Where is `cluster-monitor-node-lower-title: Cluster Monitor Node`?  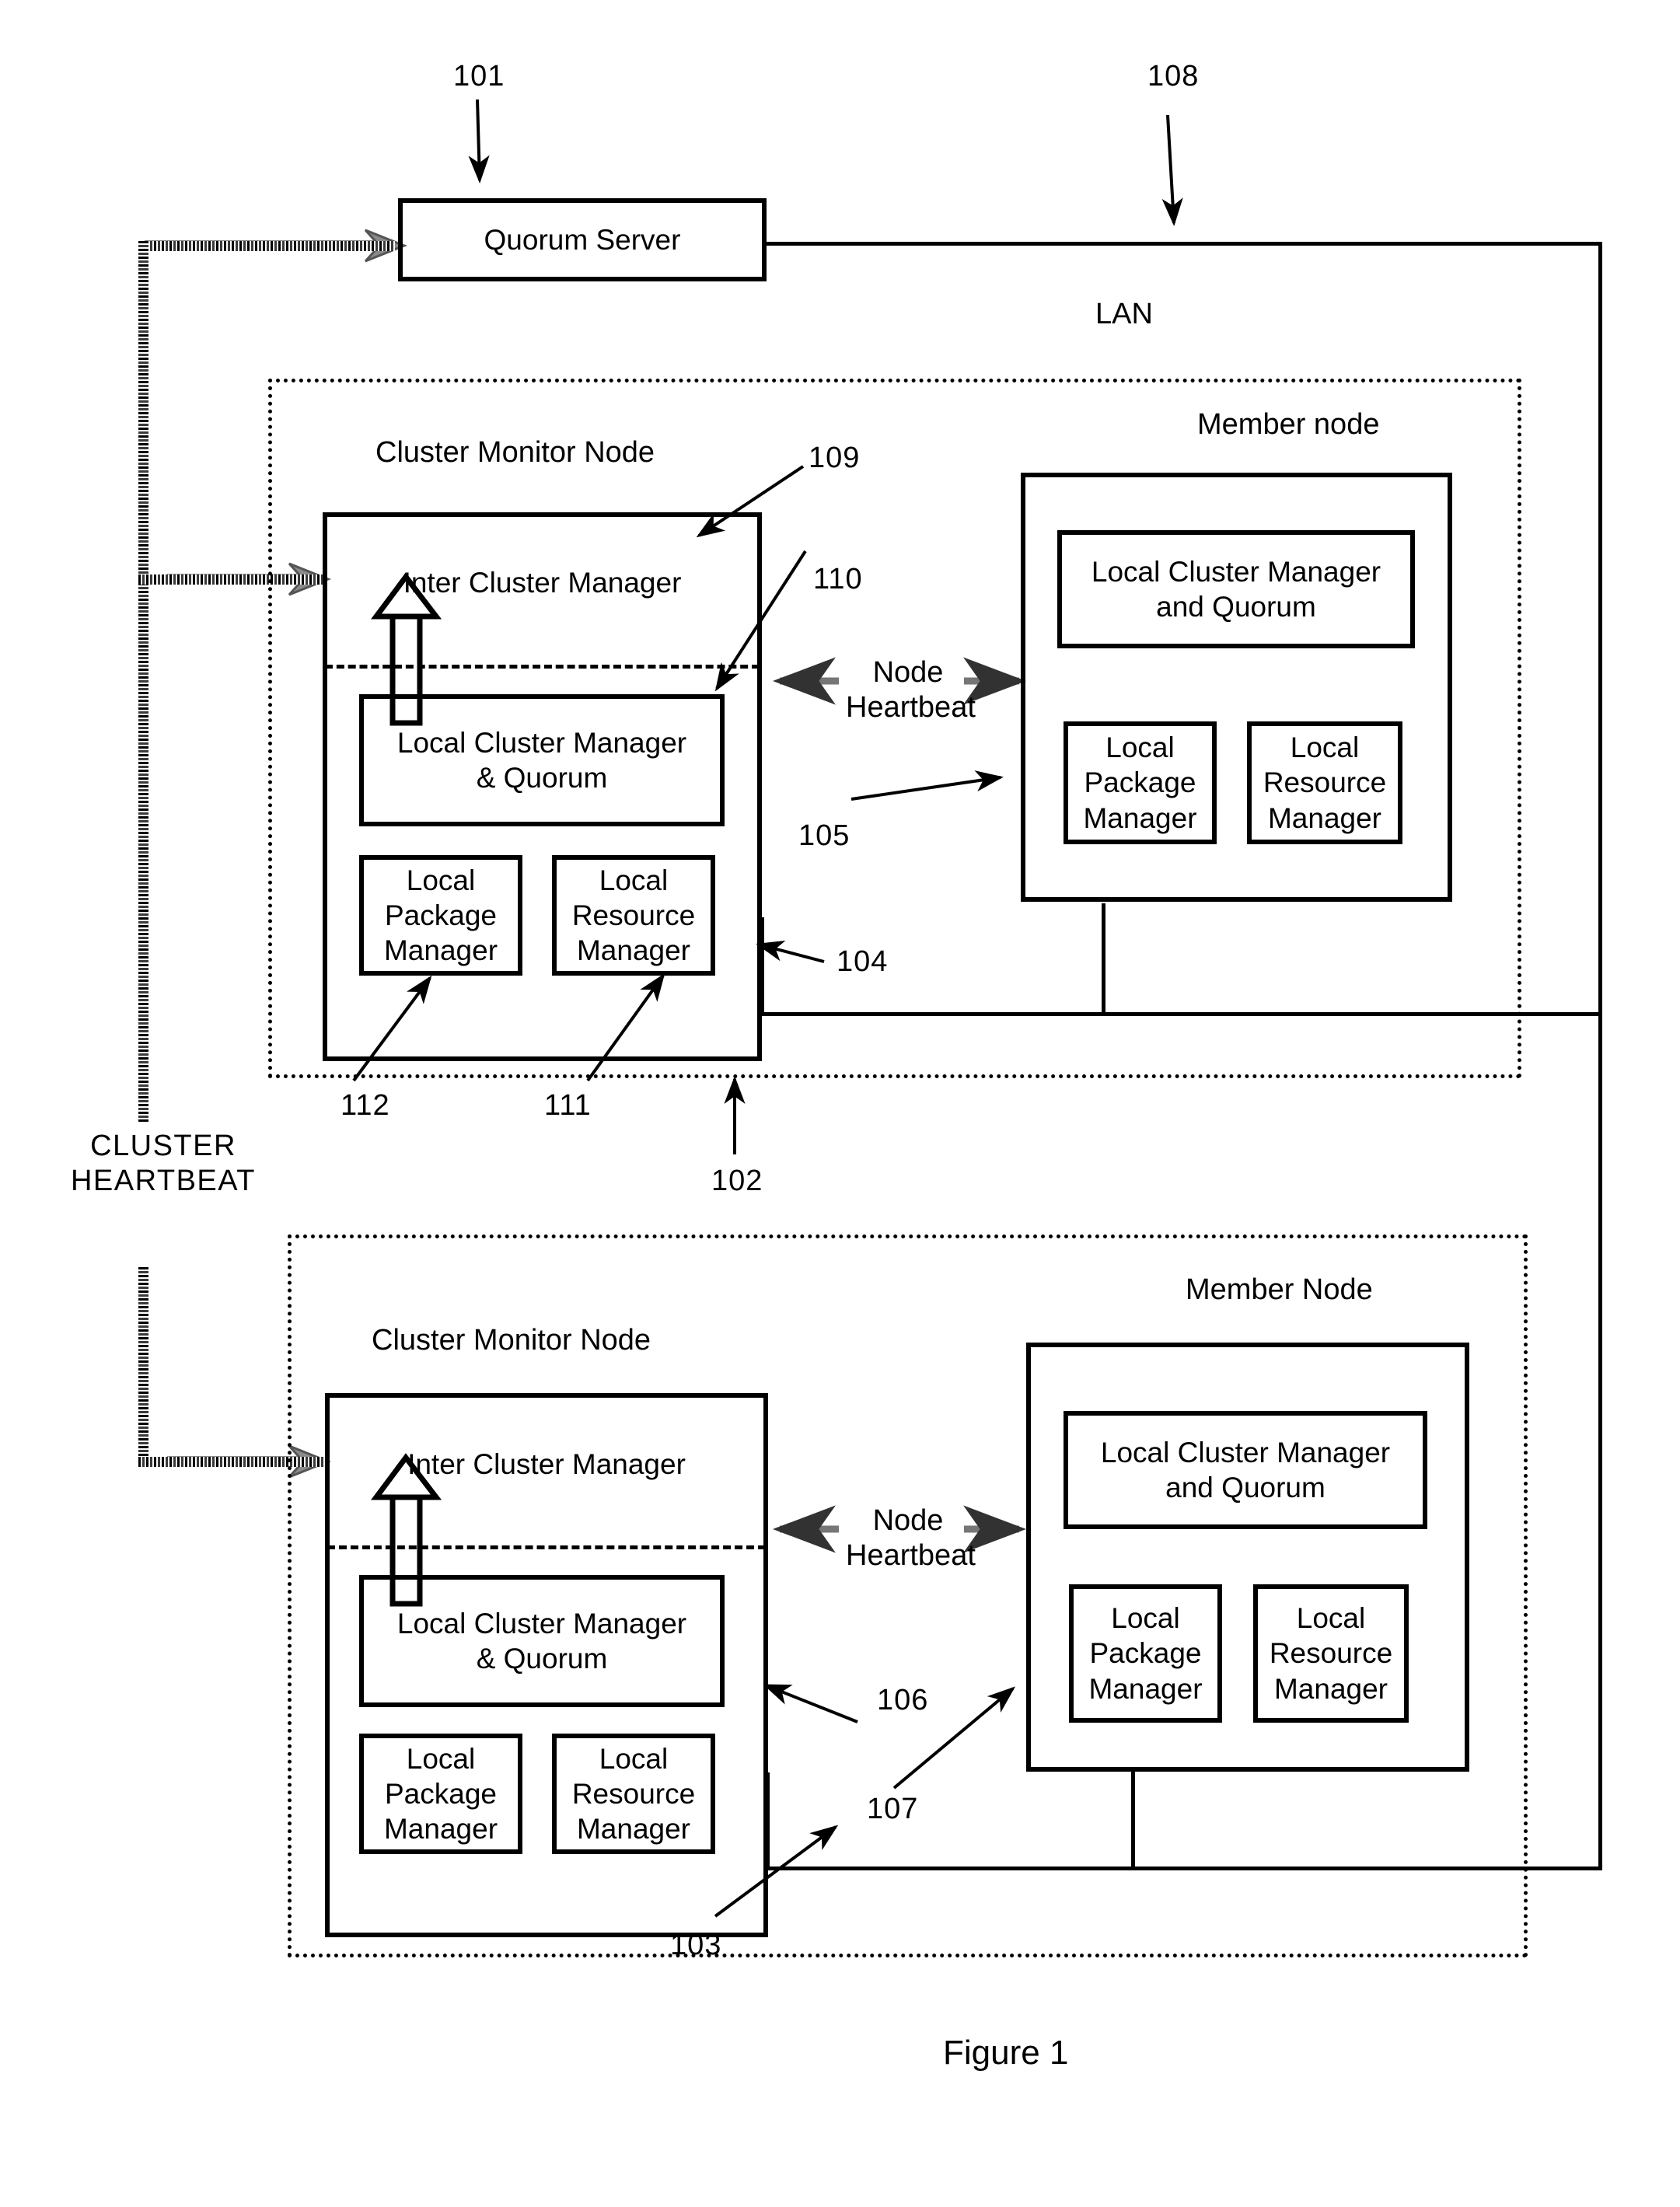
cluster-monitor-node-lower-title: Cluster Monitor Node is located at coordinates (512, 1340).